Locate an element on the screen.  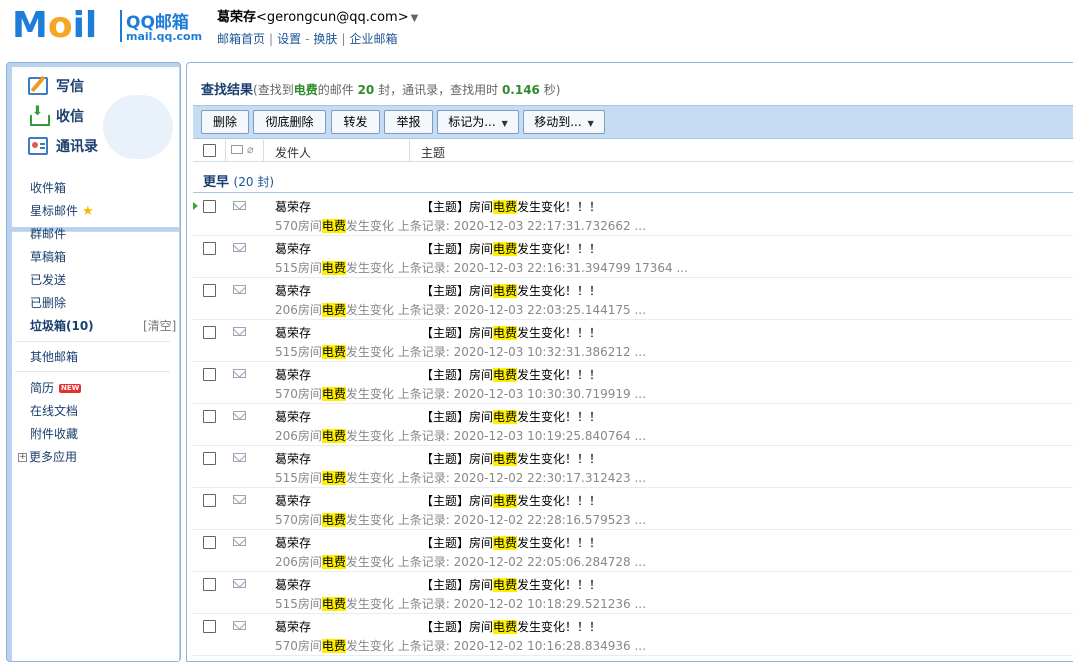
more-apps-toggle: + 更多应用 is located at coordinates (47, 456).